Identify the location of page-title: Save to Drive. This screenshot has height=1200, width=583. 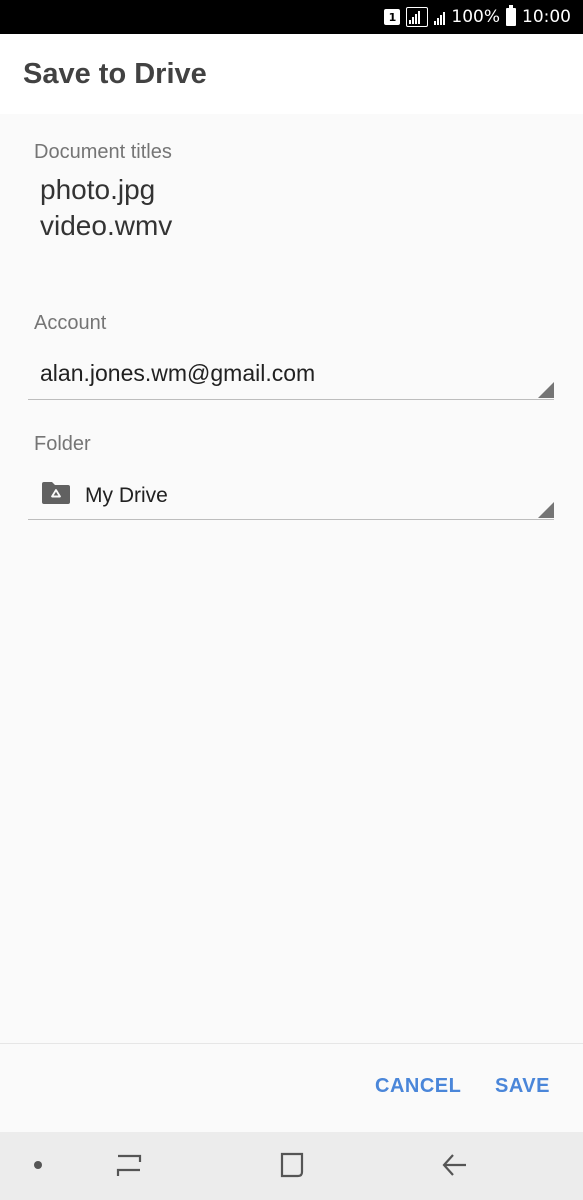
(115, 74).